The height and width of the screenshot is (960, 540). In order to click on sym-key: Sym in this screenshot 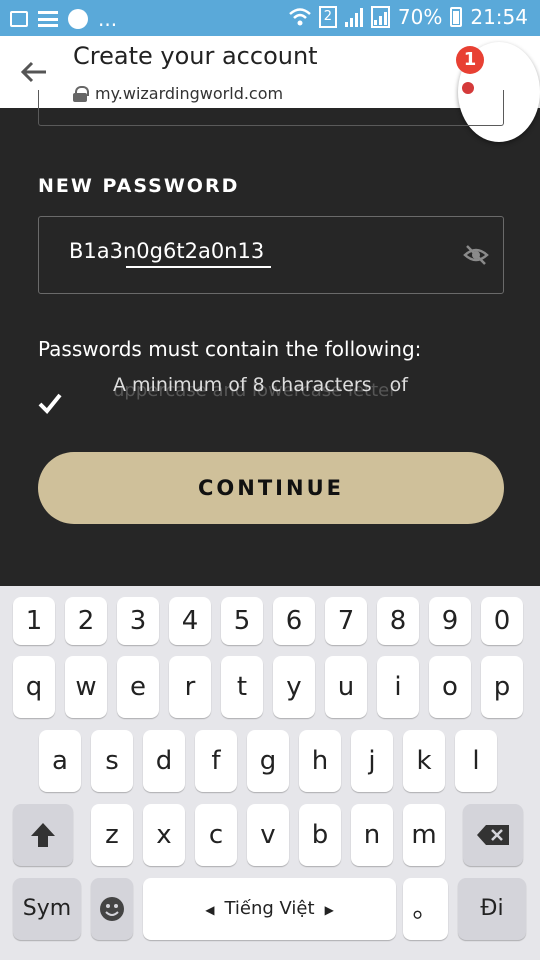, I will do `click(47, 909)`.